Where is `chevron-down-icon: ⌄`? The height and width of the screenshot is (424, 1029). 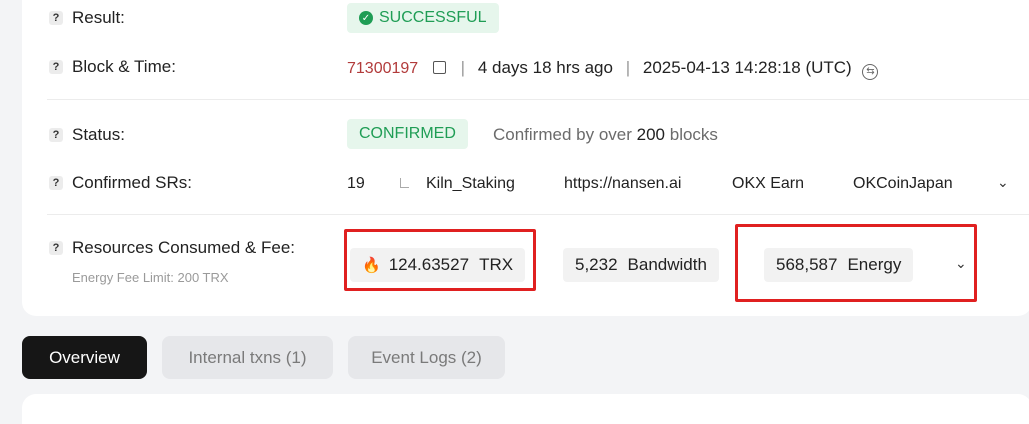 chevron-down-icon: ⌄ is located at coordinates (1003, 182).